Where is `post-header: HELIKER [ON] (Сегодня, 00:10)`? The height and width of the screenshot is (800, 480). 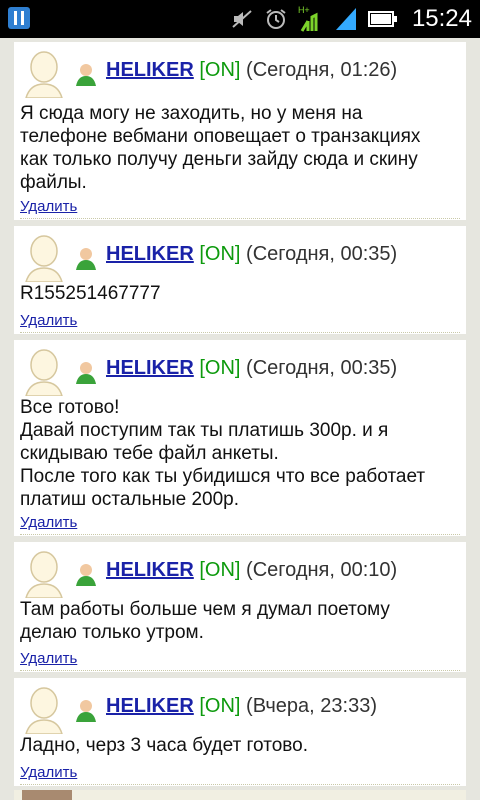 post-header: HELIKER [ON] (Сегодня, 00:10) is located at coordinates (251, 570).